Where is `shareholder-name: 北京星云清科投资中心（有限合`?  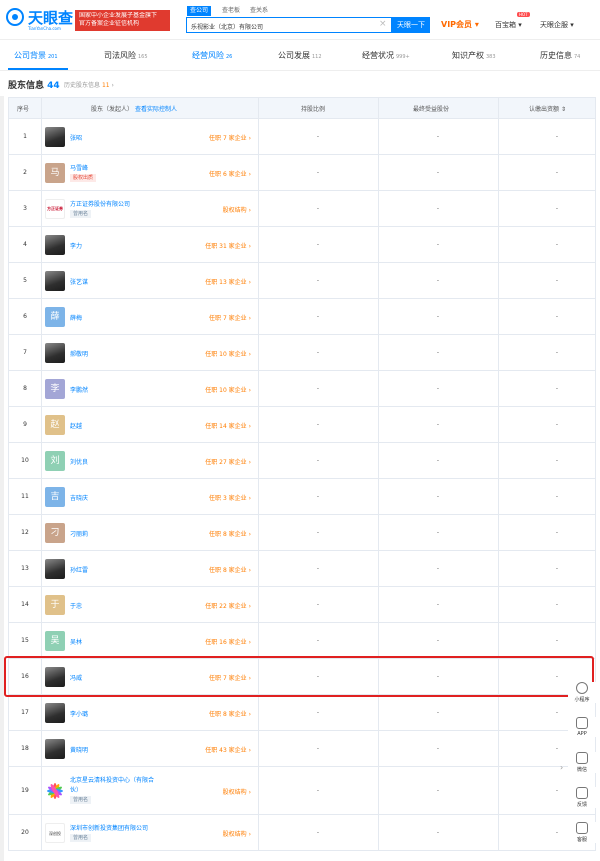 shareholder-name: 北京星云清科投资中心（有限合 is located at coordinates (112, 779).